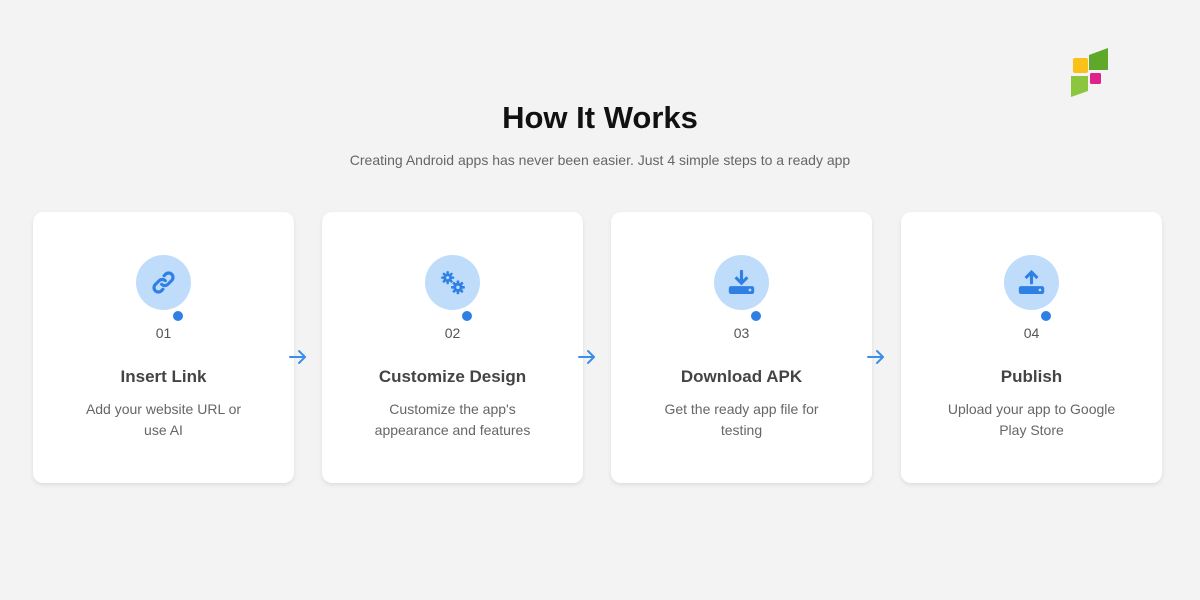  What do you see at coordinates (741, 376) in the screenshot?
I see `step-title: Download APK` at bounding box center [741, 376].